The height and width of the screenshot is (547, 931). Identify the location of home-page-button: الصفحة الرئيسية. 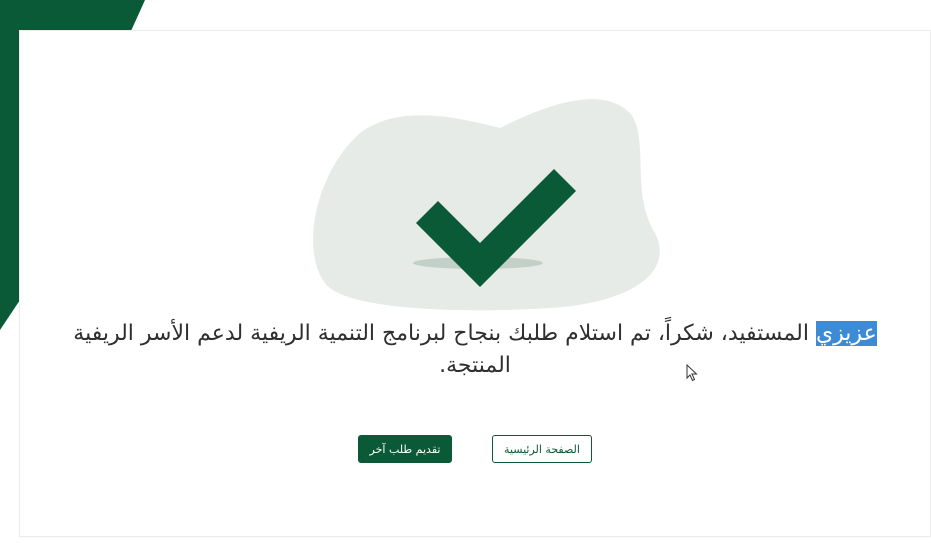
(542, 449).